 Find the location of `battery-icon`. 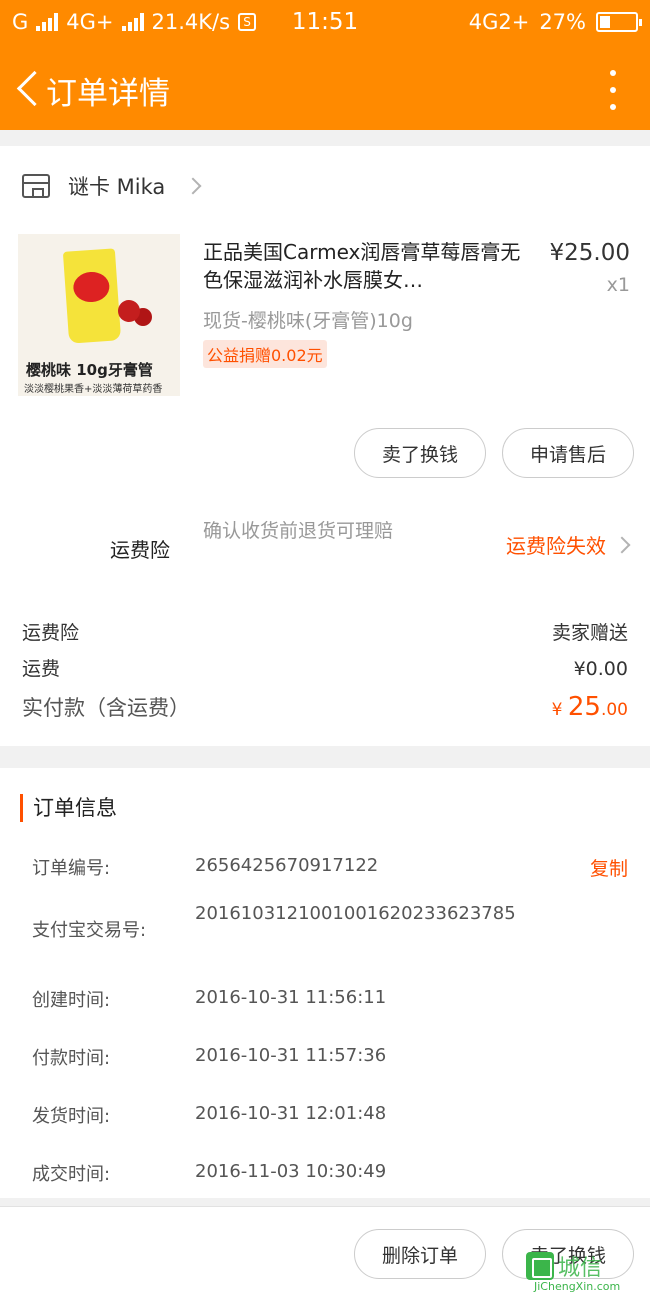

battery-icon is located at coordinates (619, 22).